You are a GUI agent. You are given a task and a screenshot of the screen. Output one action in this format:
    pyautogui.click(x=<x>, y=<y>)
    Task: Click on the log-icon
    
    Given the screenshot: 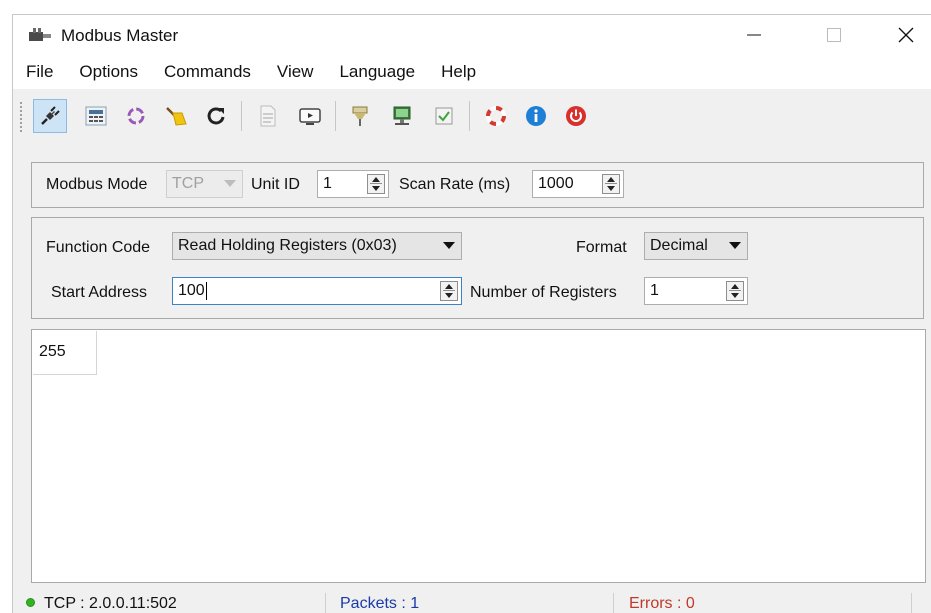 What is the action you would take?
    pyautogui.click(x=268, y=116)
    